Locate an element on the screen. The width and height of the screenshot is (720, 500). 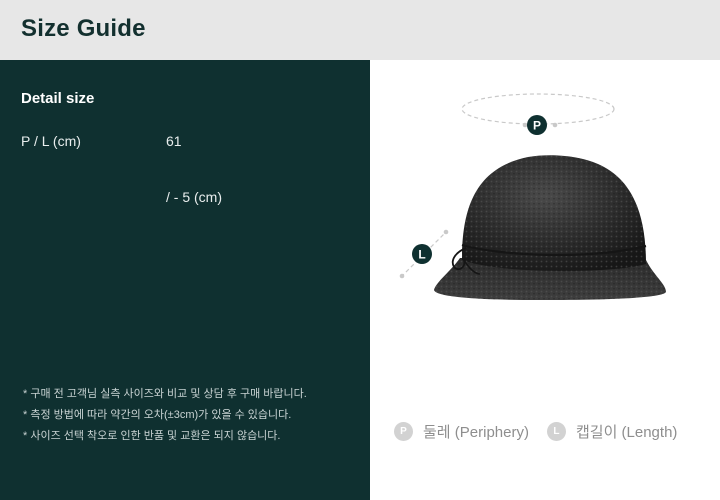
legend-item-periphery: P 둘레 (Periphery) is located at coordinates (461, 431).